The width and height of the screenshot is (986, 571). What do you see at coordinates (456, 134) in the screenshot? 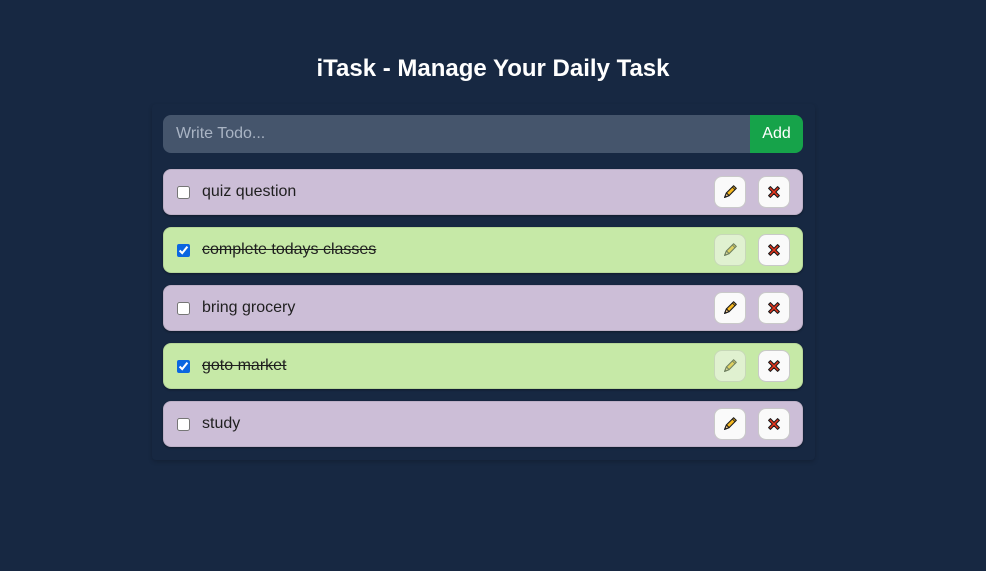
I see `todo-input` at bounding box center [456, 134].